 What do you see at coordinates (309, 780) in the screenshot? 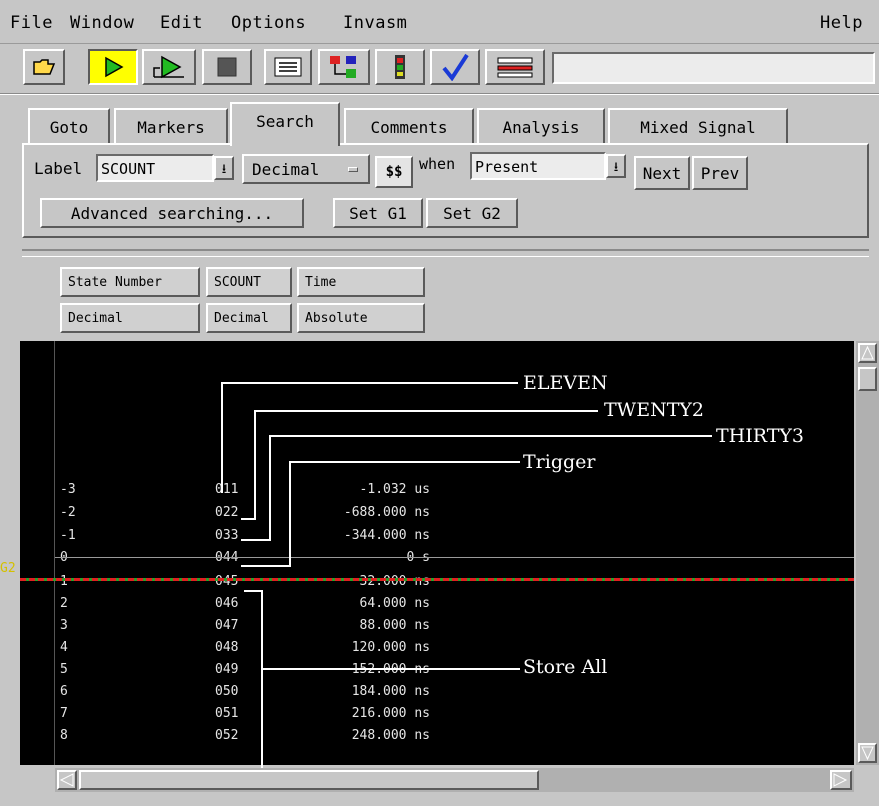
I see `horizontal-scroll-thumb` at bounding box center [309, 780].